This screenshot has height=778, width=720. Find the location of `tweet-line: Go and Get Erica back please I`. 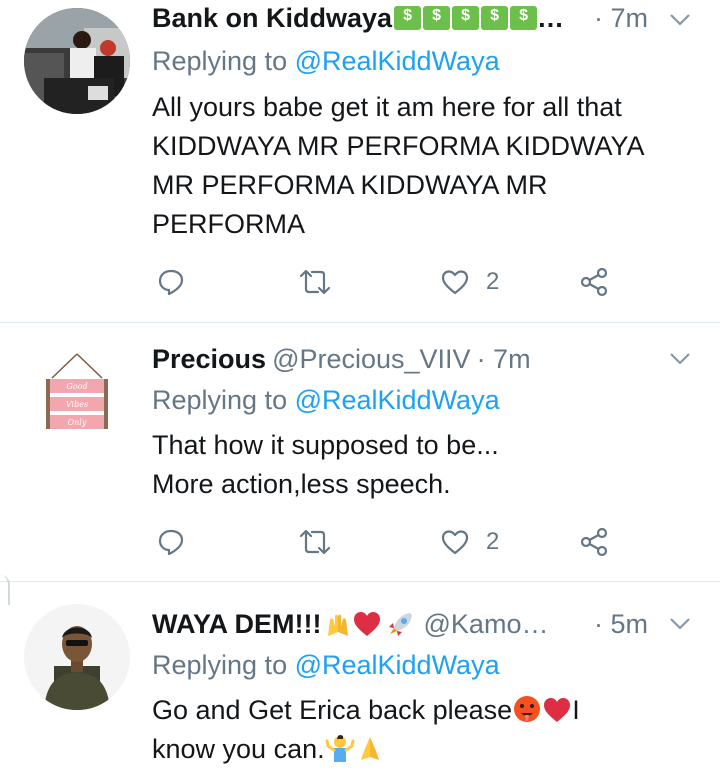

tweet-line: Go and Get Erica back please I is located at coordinates (422, 710).